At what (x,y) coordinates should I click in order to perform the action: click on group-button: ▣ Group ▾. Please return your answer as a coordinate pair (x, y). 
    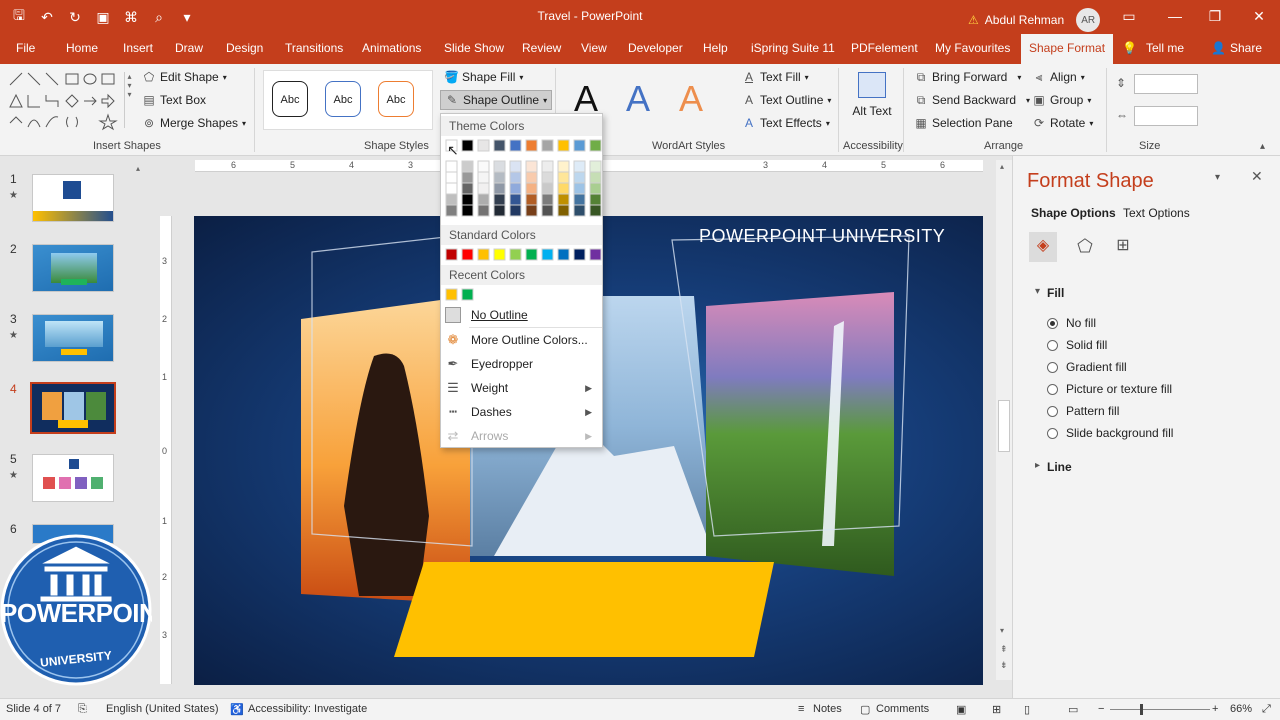
    Looking at the image, I should click on (1061, 100).